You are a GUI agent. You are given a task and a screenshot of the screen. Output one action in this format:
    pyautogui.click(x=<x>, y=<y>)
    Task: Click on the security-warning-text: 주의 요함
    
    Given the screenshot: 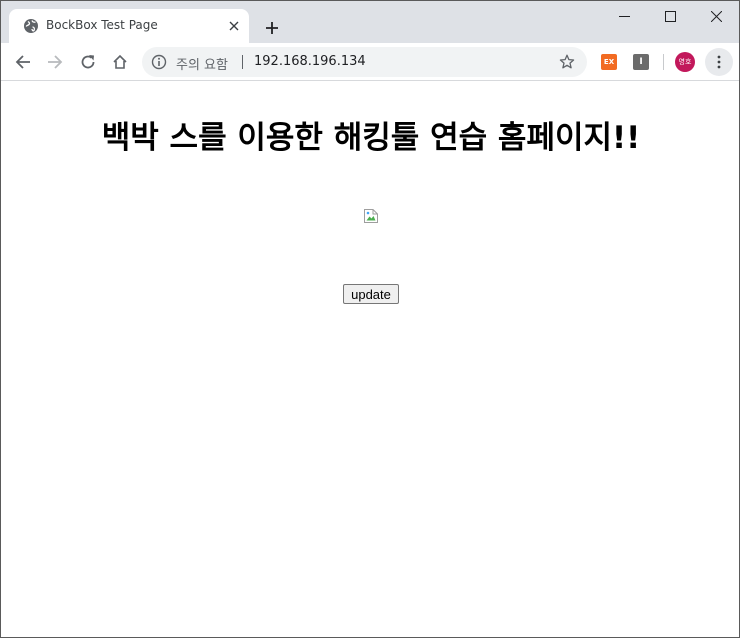 What is the action you would take?
    pyautogui.click(x=202, y=65)
    